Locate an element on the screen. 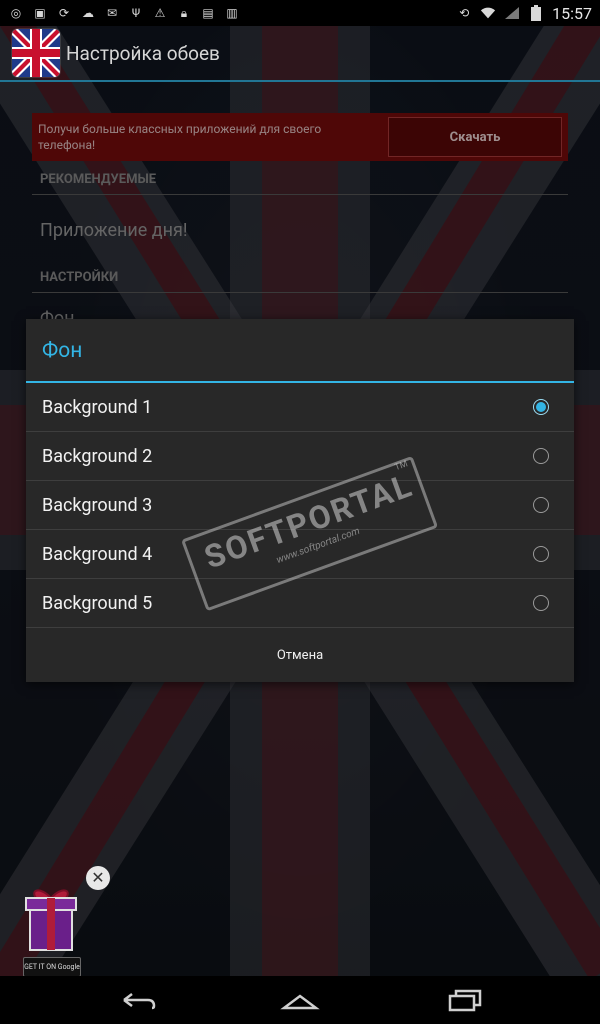  app-icon is located at coordinates (36, 53).